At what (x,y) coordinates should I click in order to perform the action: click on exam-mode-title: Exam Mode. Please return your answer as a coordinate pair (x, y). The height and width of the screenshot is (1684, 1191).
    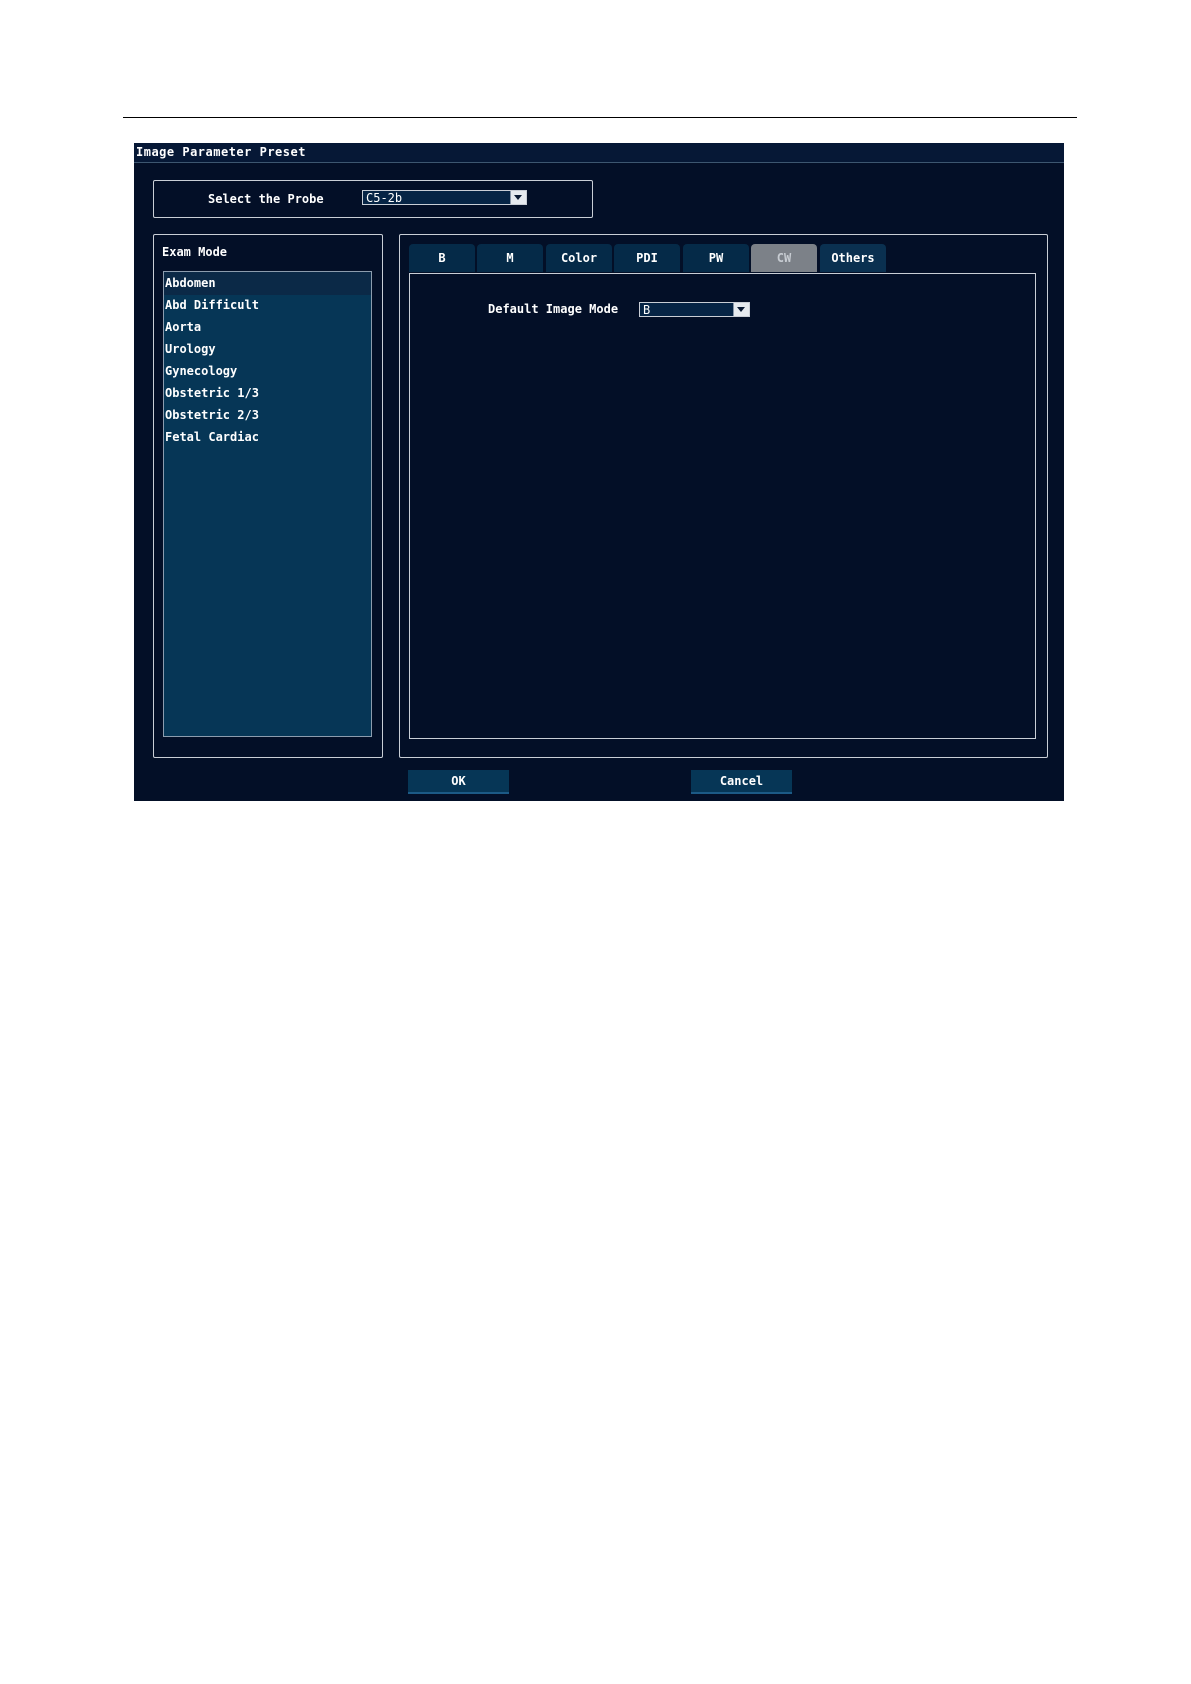
    Looking at the image, I should click on (195, 252).